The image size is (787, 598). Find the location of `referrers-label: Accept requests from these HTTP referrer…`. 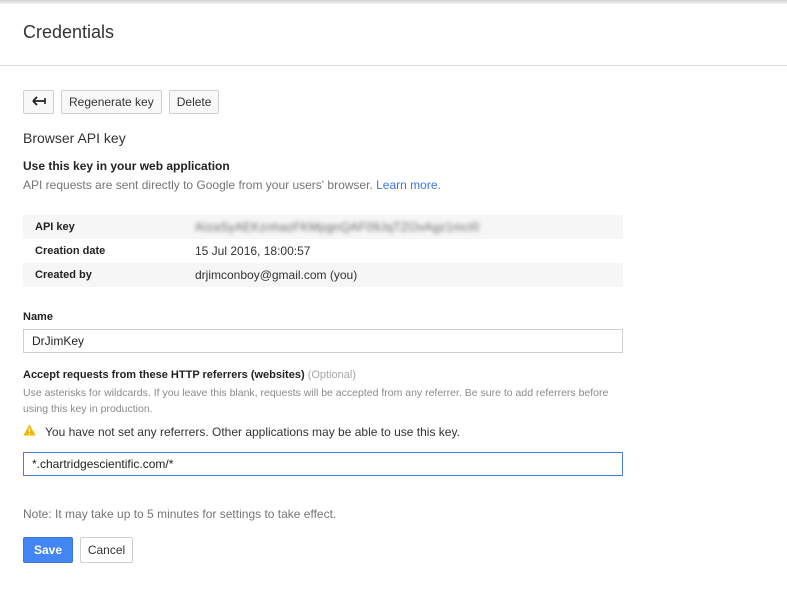

referrers-label: Accept requests from these HTTP referrer… is located at coordinates (189, 375).